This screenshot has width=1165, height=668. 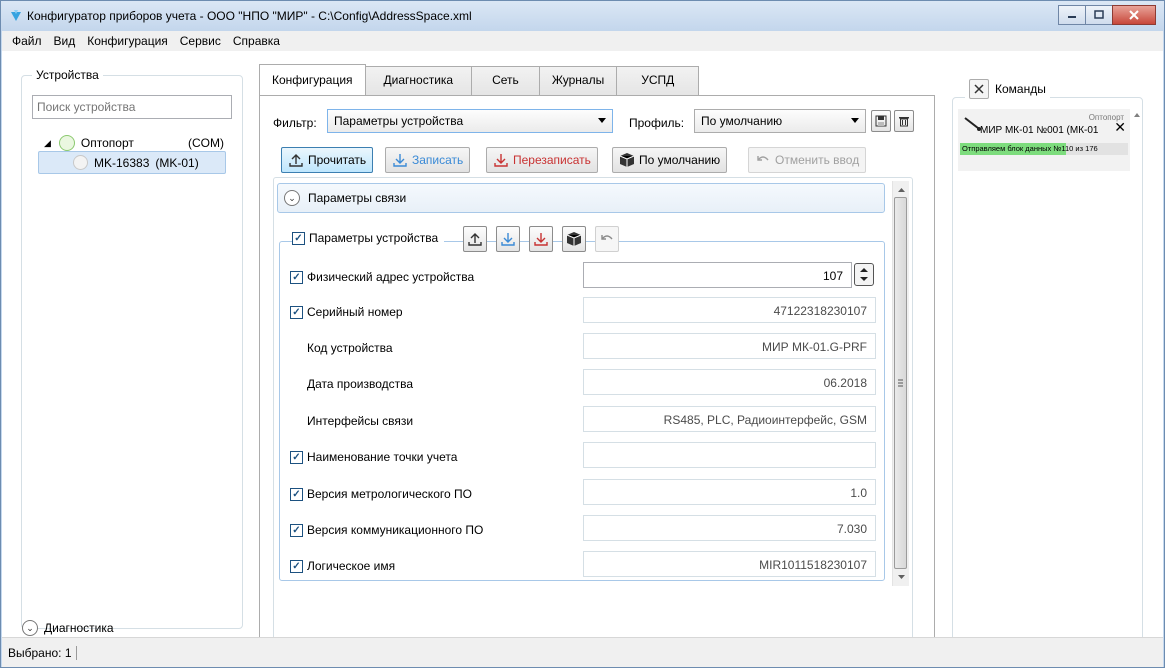 I want to click on write-params-button, so click(x=508, y=239).